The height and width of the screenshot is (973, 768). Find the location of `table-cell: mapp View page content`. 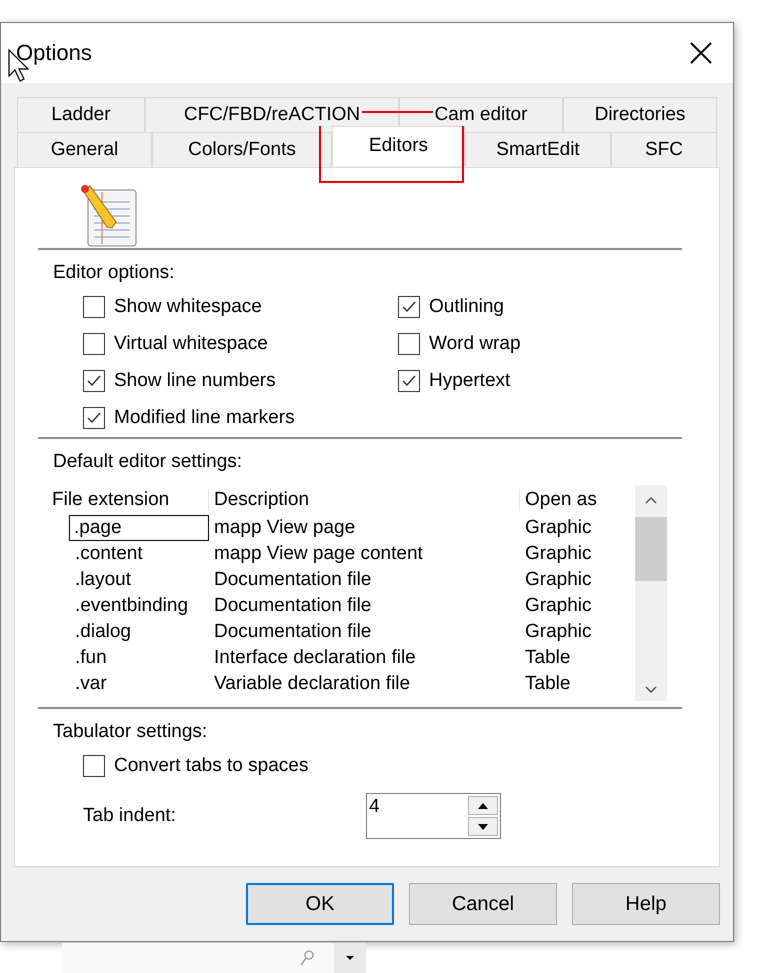

table-cell: mapp View page content is located at coordinates (364, 554).